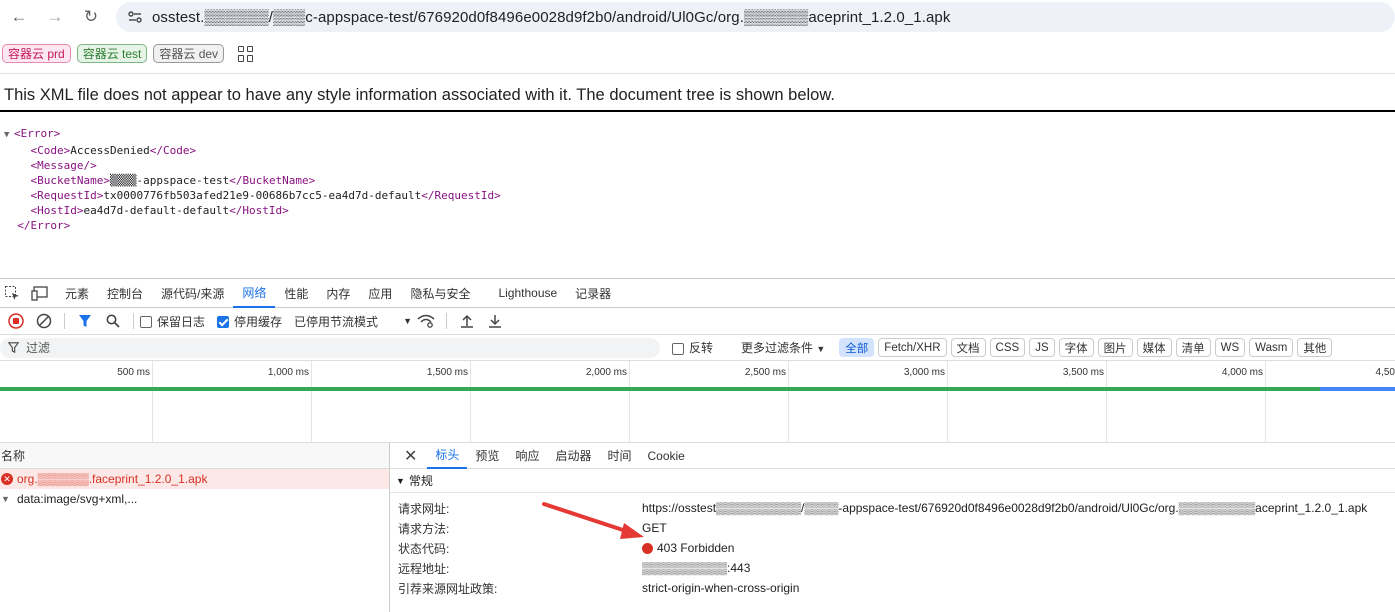 This screenshot has height=612, width=1395. What do you see at coordinates (527, 293) in the screenshot?
I see `devtools-tab-lighthouse: Lighthouse` at bounding box center [527, 293].